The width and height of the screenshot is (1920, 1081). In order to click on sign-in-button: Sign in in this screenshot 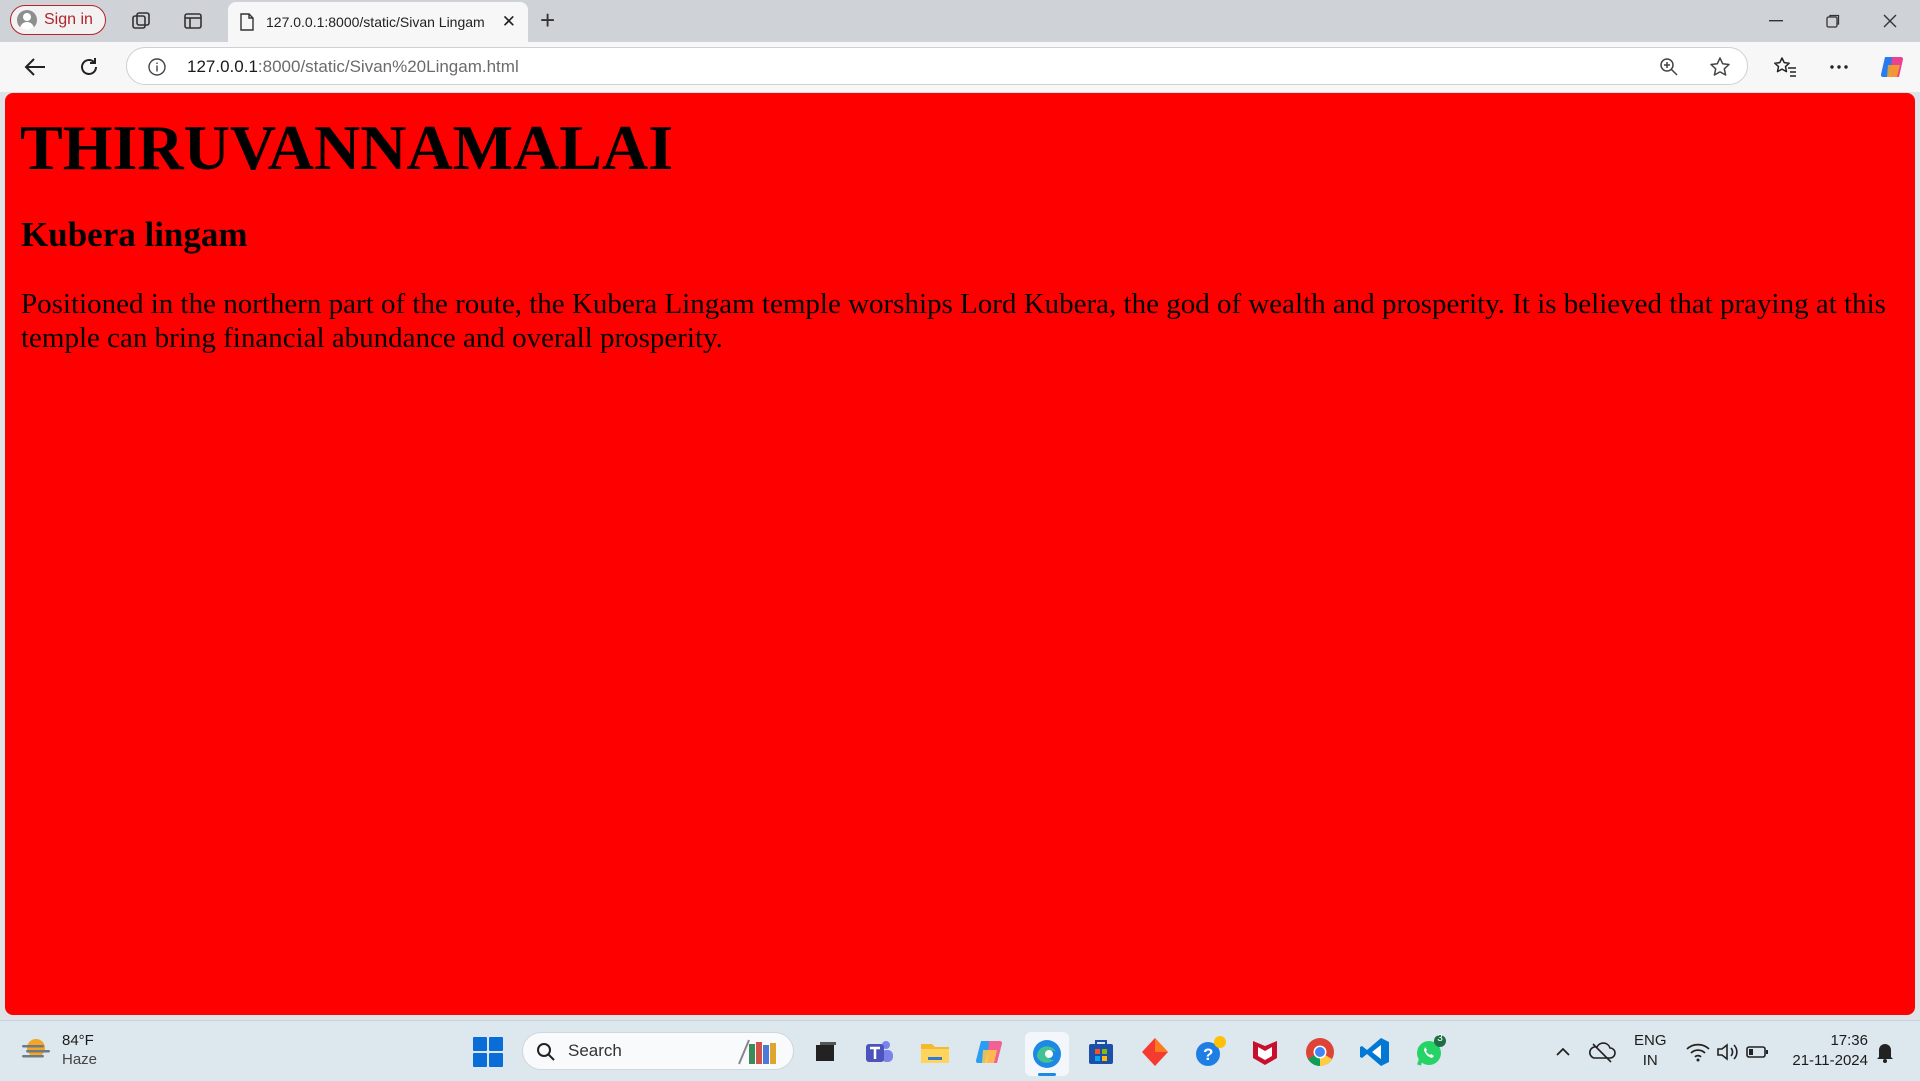, I will do `click(58, 20)`.